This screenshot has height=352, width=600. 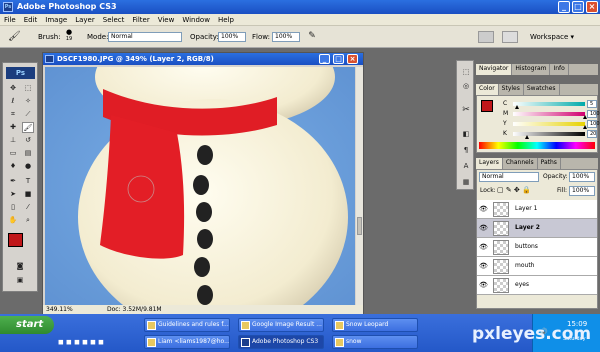 What do you see at coordinates (593, 114) in the screenshot?
I see `channel-value-m: 100` at bounding box center [593, 114].